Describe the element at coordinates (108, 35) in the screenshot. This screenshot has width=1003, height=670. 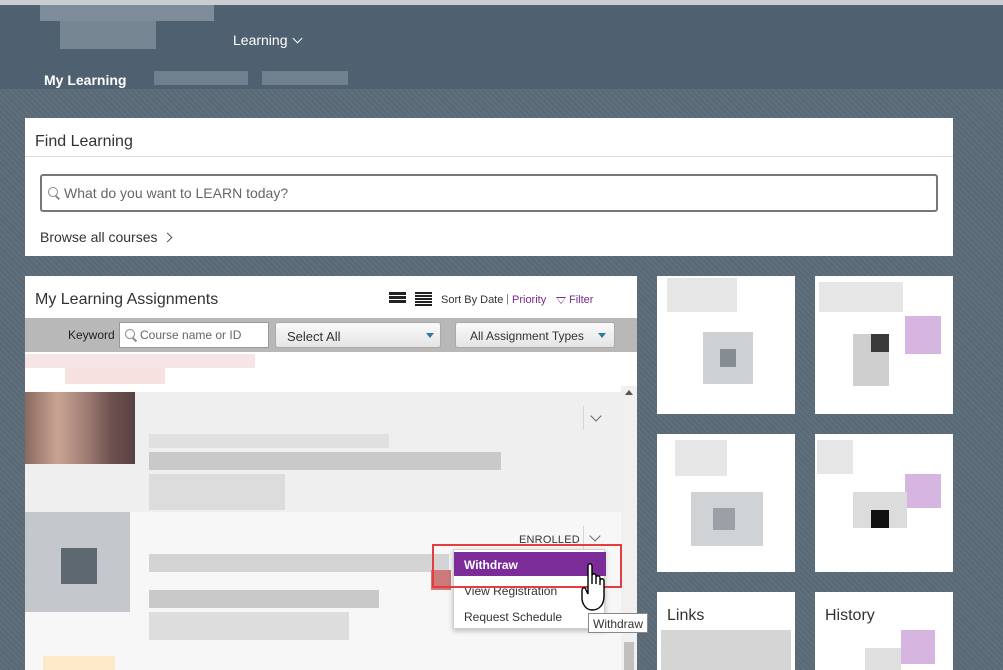
I see `redacted-logo-lower` at that location.